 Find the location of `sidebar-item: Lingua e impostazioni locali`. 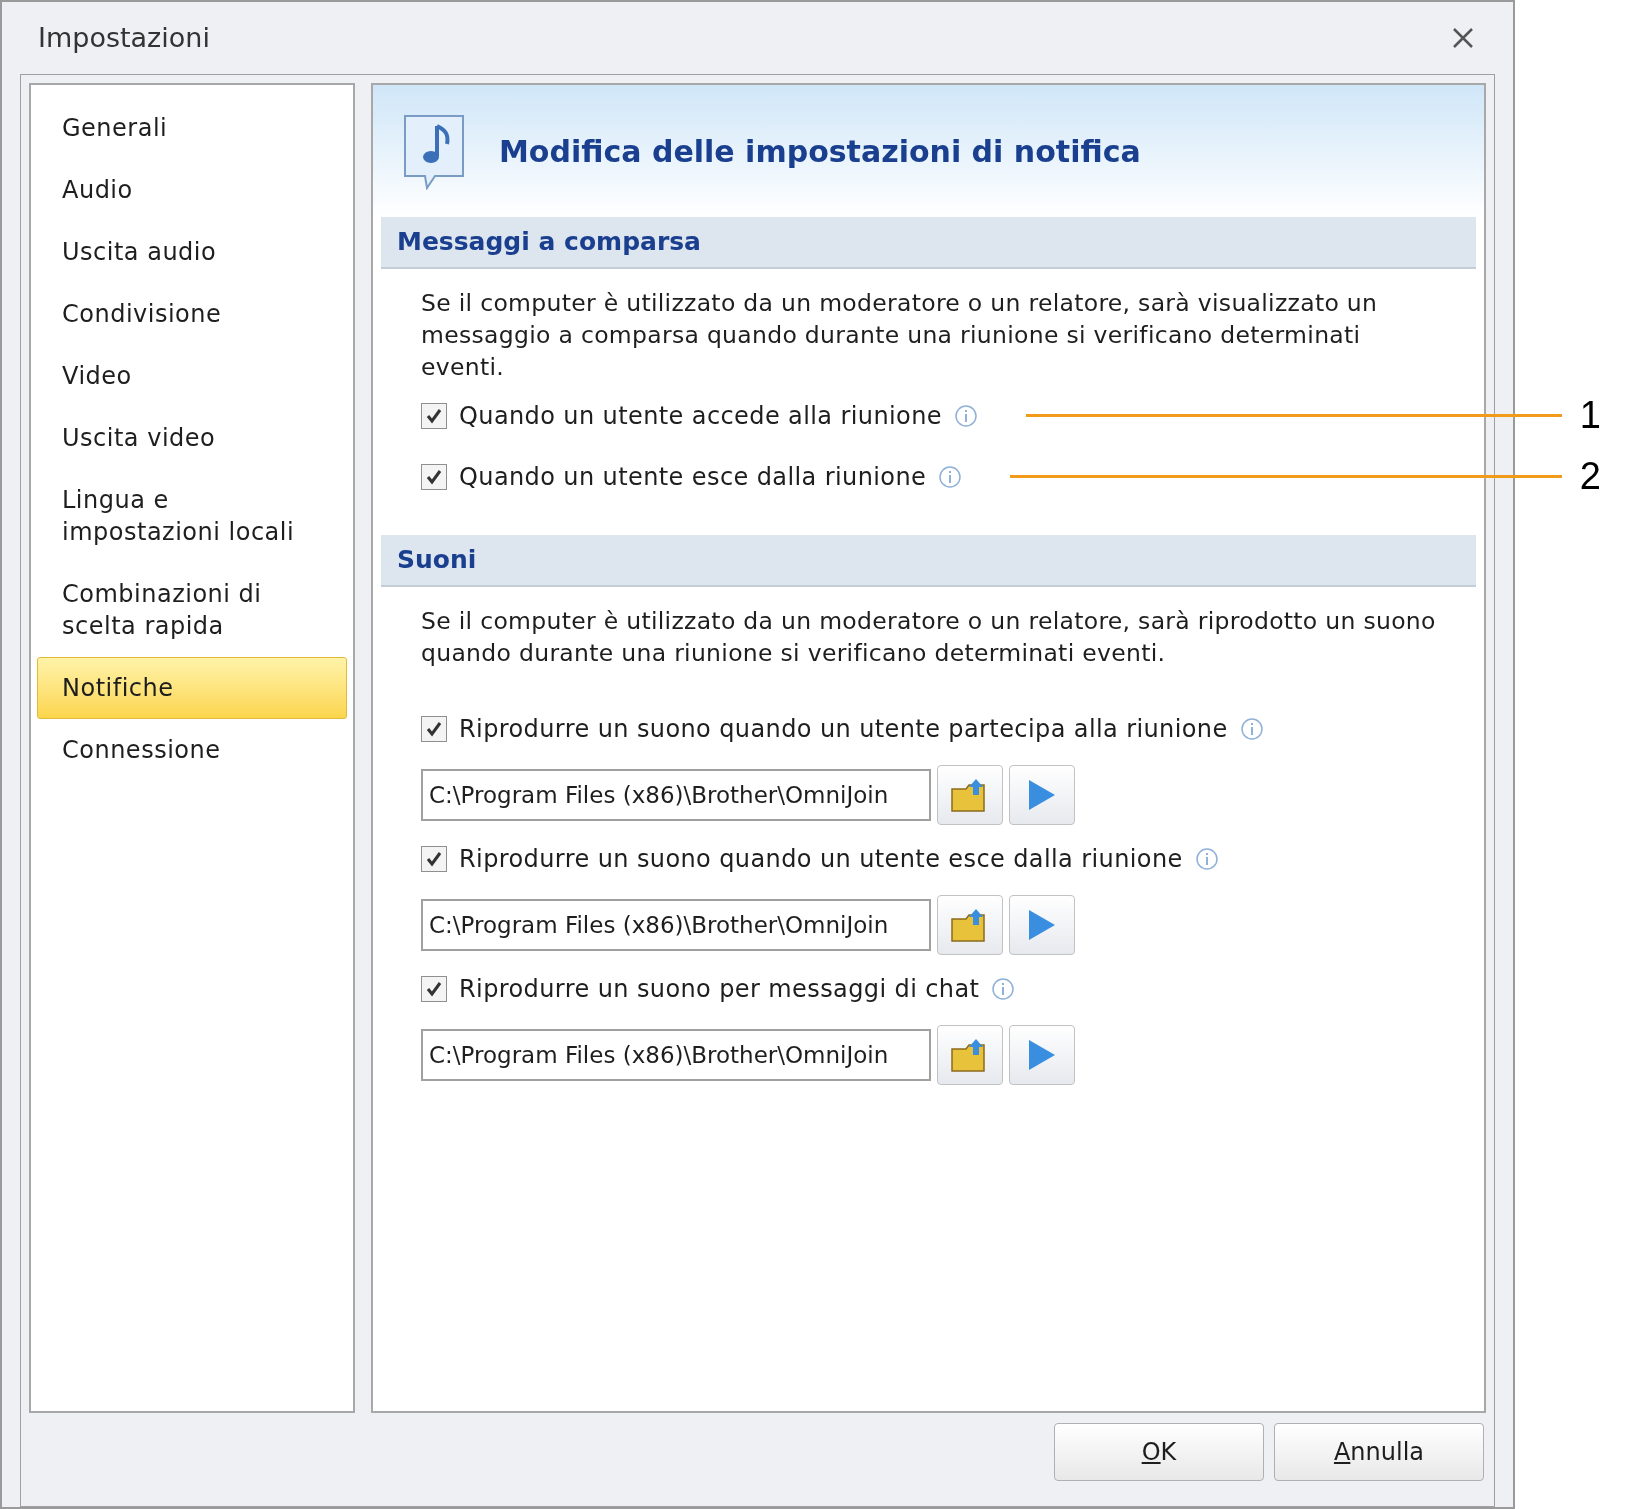

sidebar-item: Lingua e impostazioni locali is located at coordinates (192, 516).